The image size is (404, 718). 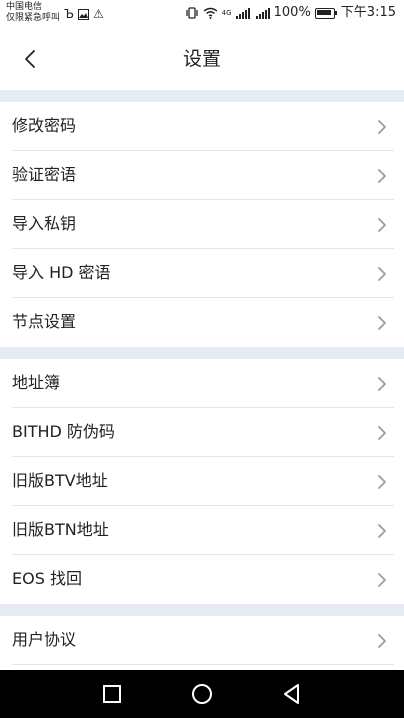 What do you see at coordinates (60, 480) in the screenshot?
I see `menu-item-label: 旧版BTV地址` at bounding box center [60, 480].